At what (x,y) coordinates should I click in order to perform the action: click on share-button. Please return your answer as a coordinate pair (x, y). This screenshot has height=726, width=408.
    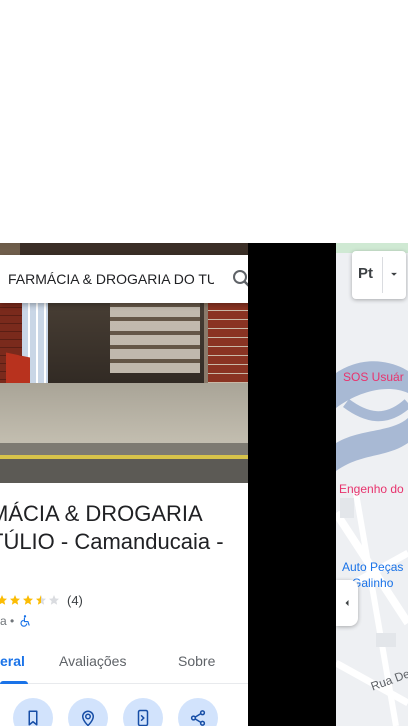
    Looking at the image, I should click on (198, 712).